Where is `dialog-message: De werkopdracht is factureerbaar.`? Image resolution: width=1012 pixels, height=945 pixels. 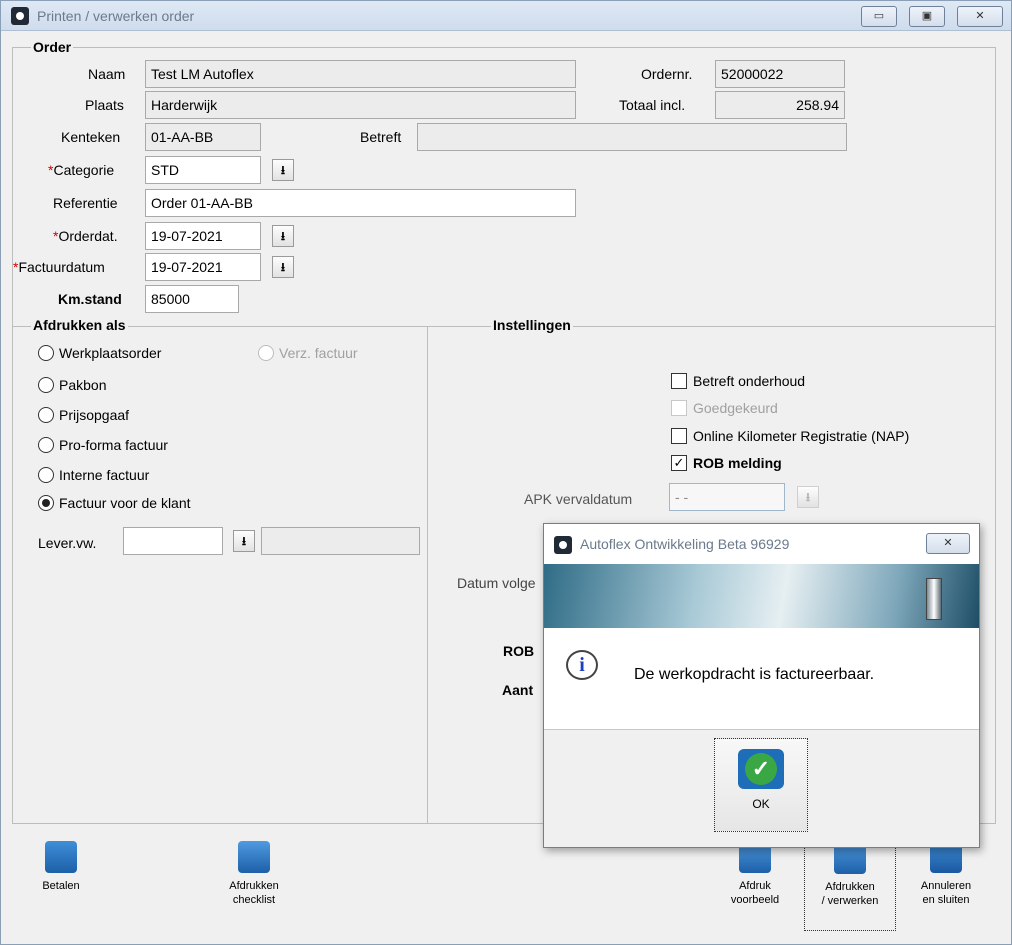
dialog-message: De werkopdracht is factureerbaar. is located at coordinates (754, 674).